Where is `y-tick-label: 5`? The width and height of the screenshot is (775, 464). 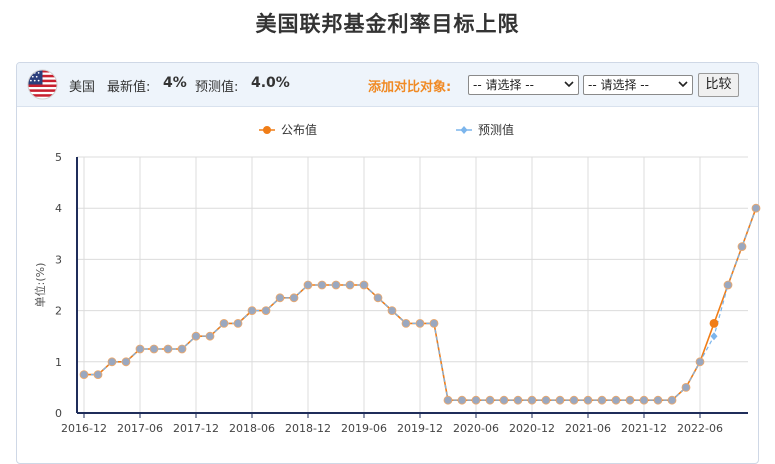 y-tick-label: 5 is located at coordinates (58, 157).